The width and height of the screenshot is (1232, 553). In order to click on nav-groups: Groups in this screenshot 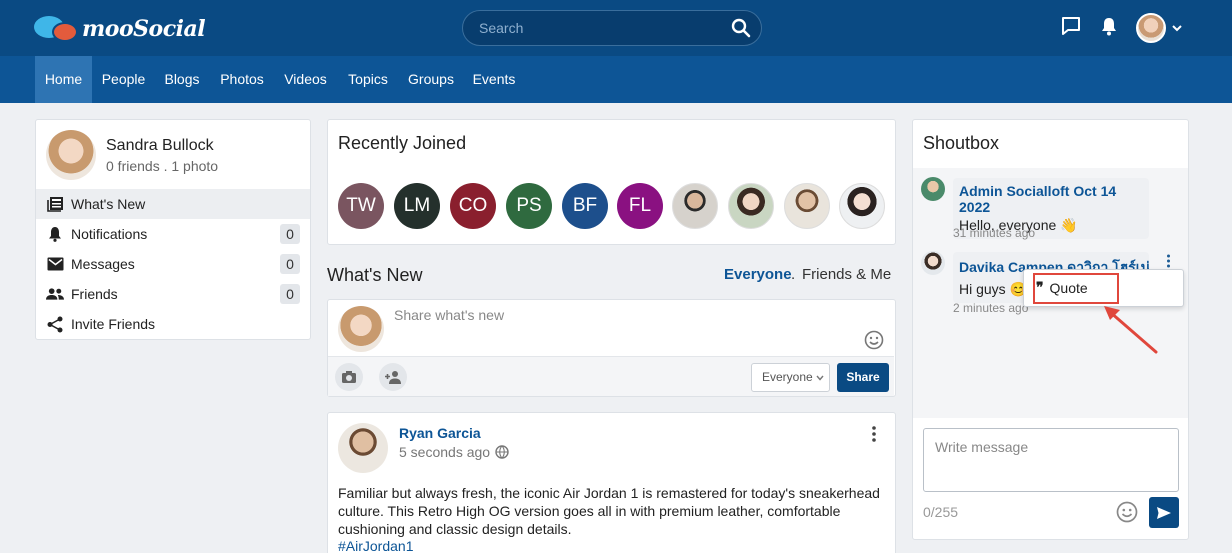, I will do `click(431, 79)`.